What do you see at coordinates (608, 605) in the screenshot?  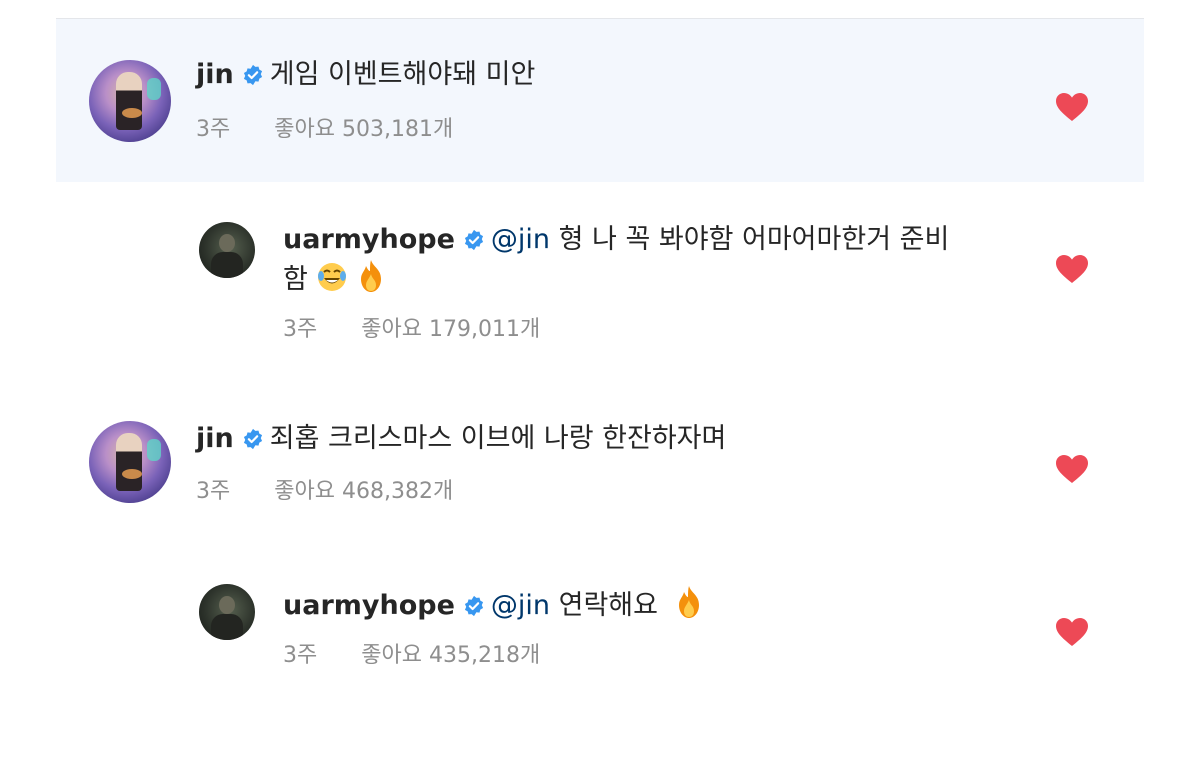 I see `comment-text: 연락해요` at bounding box center [608, 605].